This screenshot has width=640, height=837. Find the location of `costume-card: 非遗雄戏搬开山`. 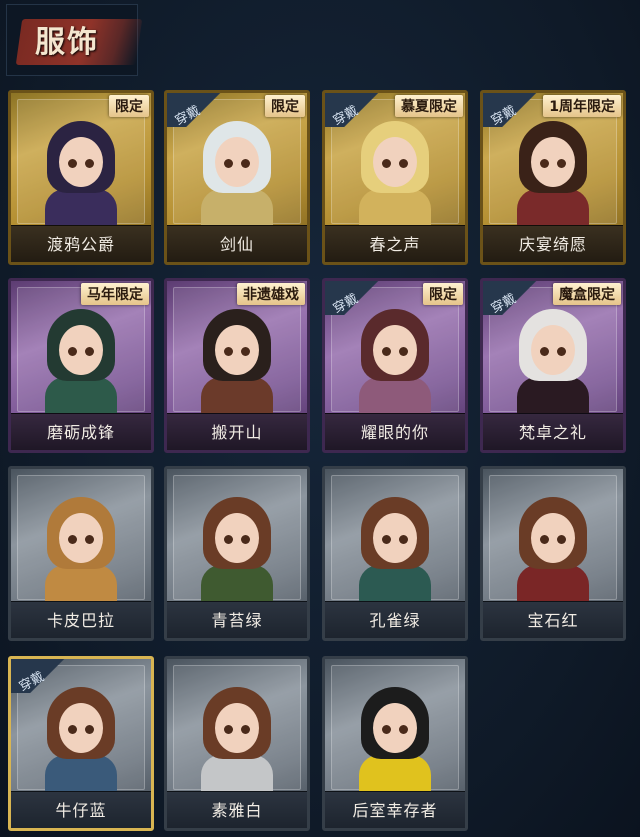

costume-card: 非遗雄戏搬开山 is located at coordinates (237, 365).